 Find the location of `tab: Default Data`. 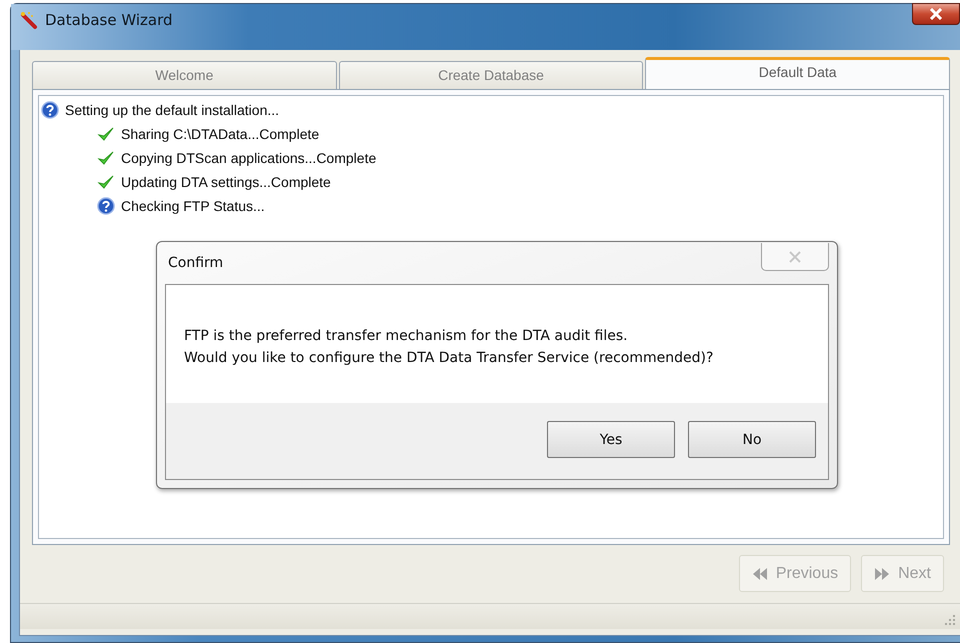

tab: Default Data is located at coordinates (797, 73).